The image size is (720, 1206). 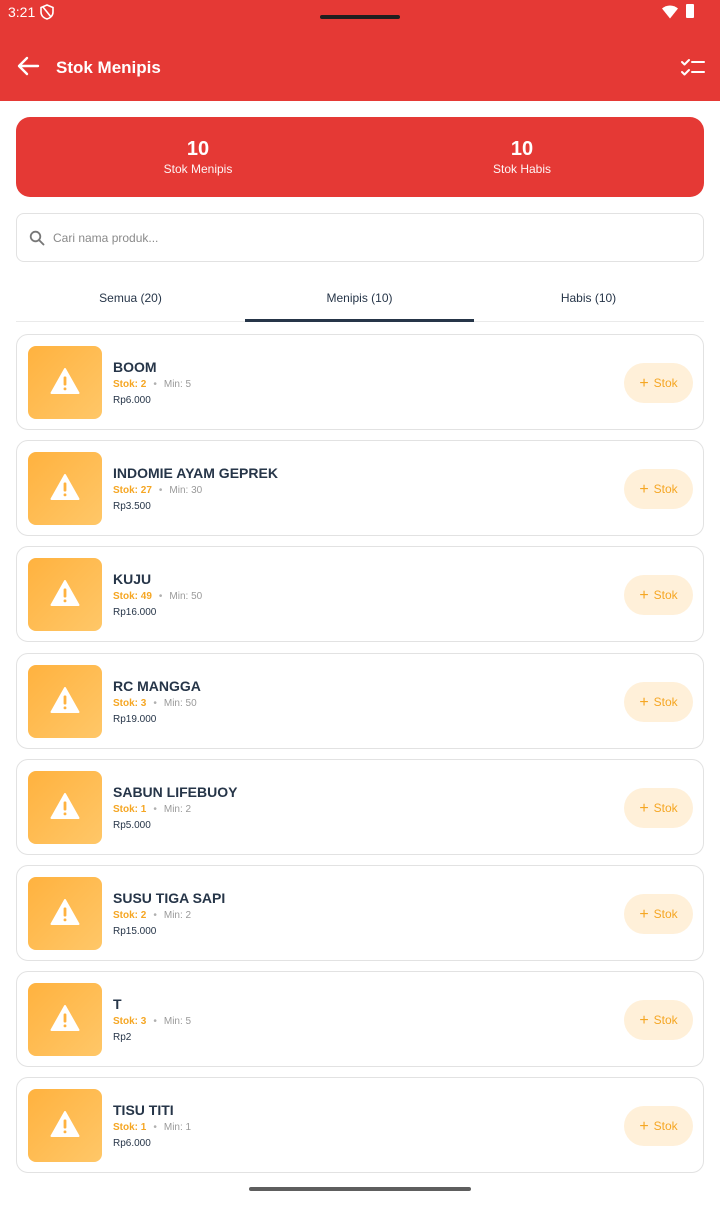 I want to click on home-indicator, so click(x=360, y=1189).